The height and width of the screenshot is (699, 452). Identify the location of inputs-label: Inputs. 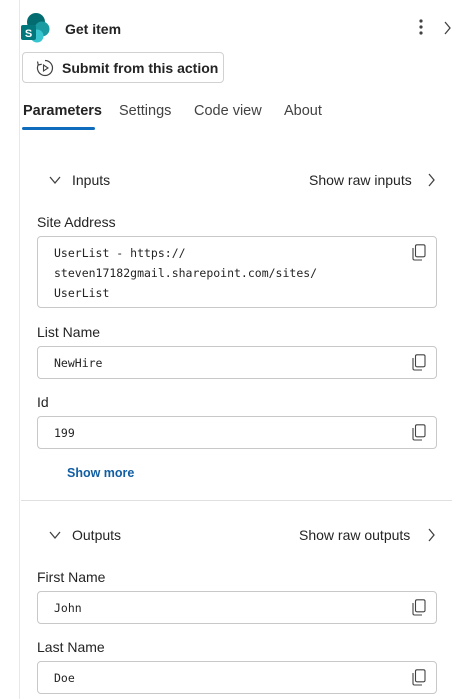
(91, 180).